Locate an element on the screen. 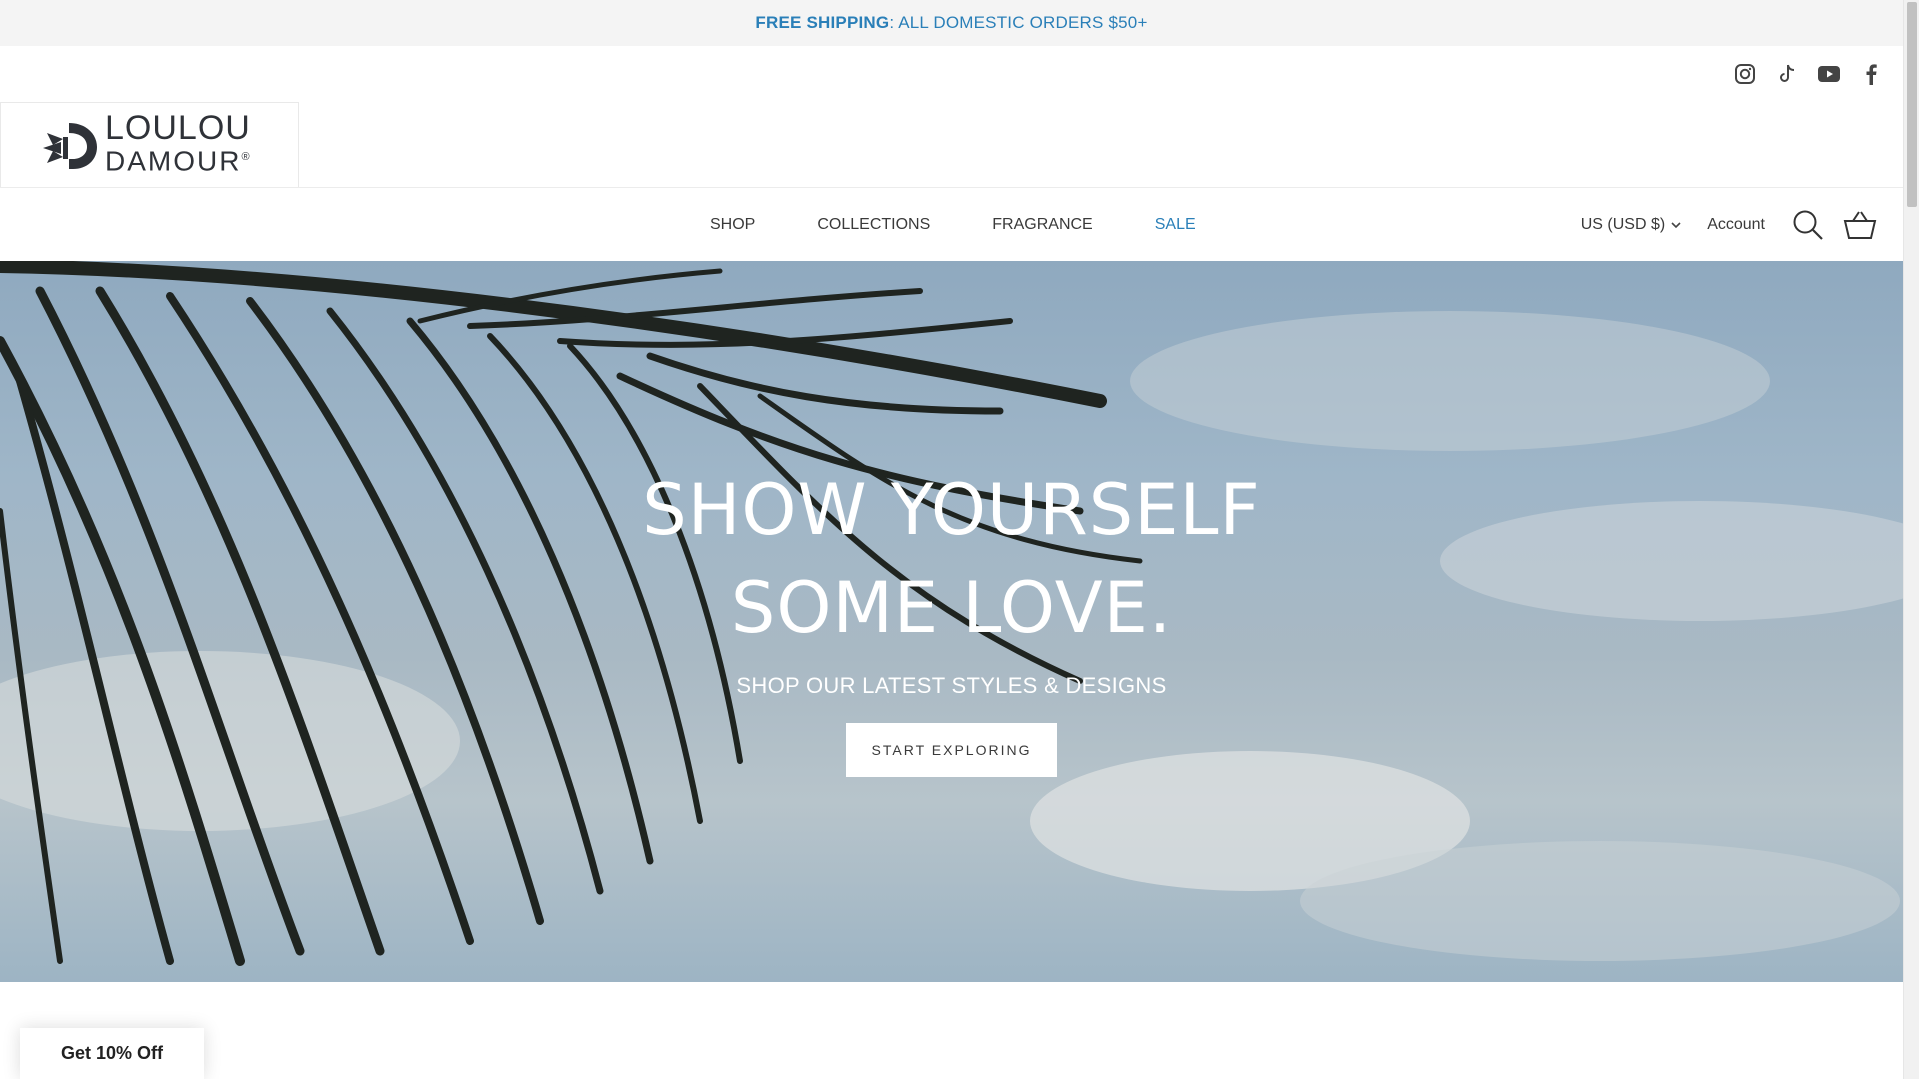  account-link: Account is located at coordinates (1736, 225).